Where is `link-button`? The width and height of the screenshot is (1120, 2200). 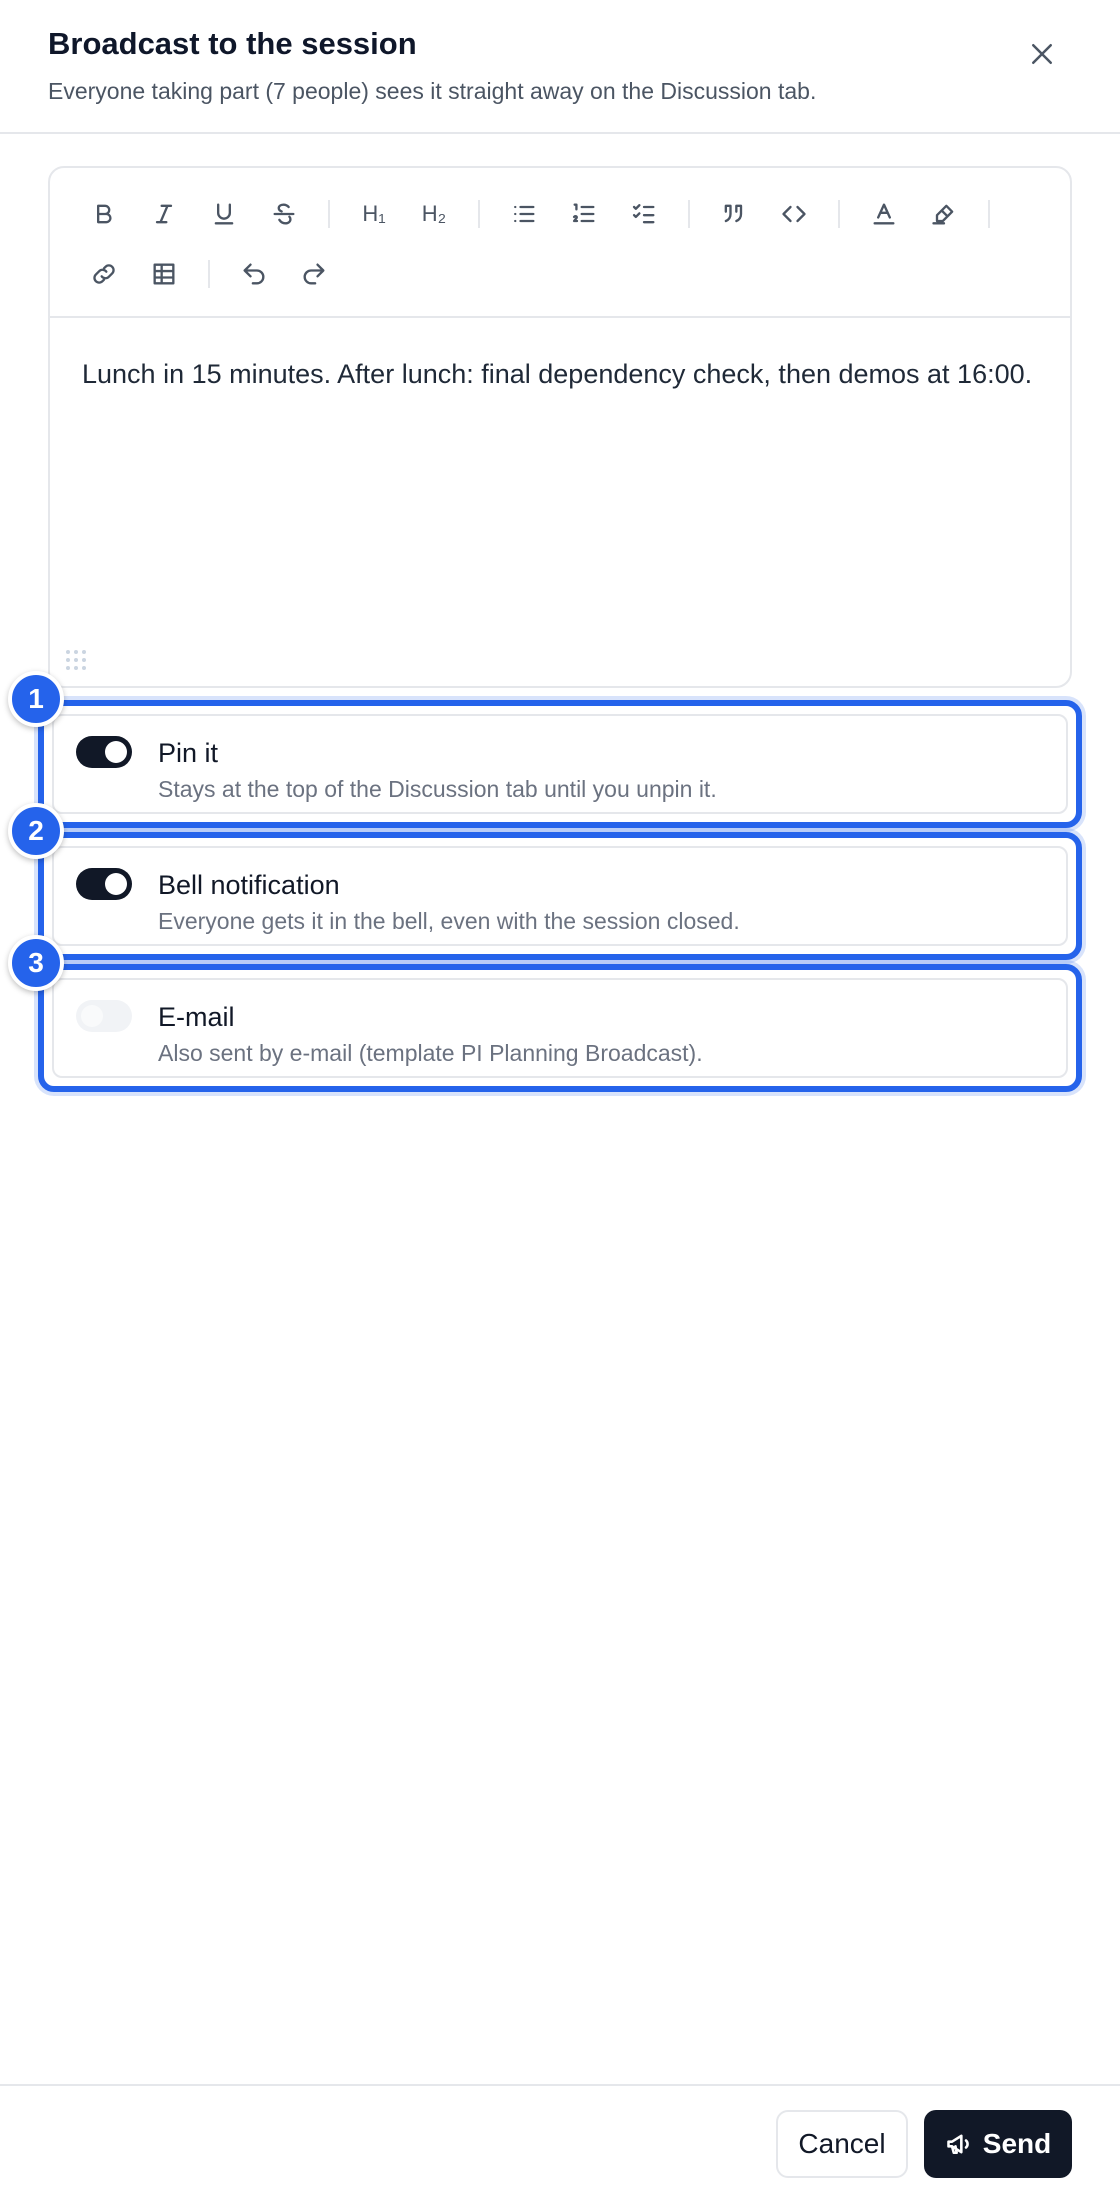 link-button is located at coordinates (104, 274).